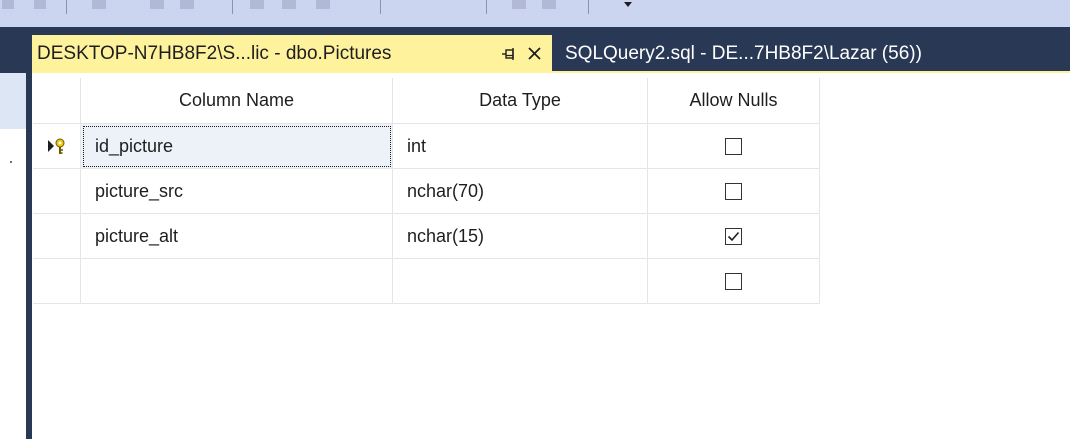  Describe the element at coordinates (520, 281) in the screenshot. I see `data-type-cell` at that location.